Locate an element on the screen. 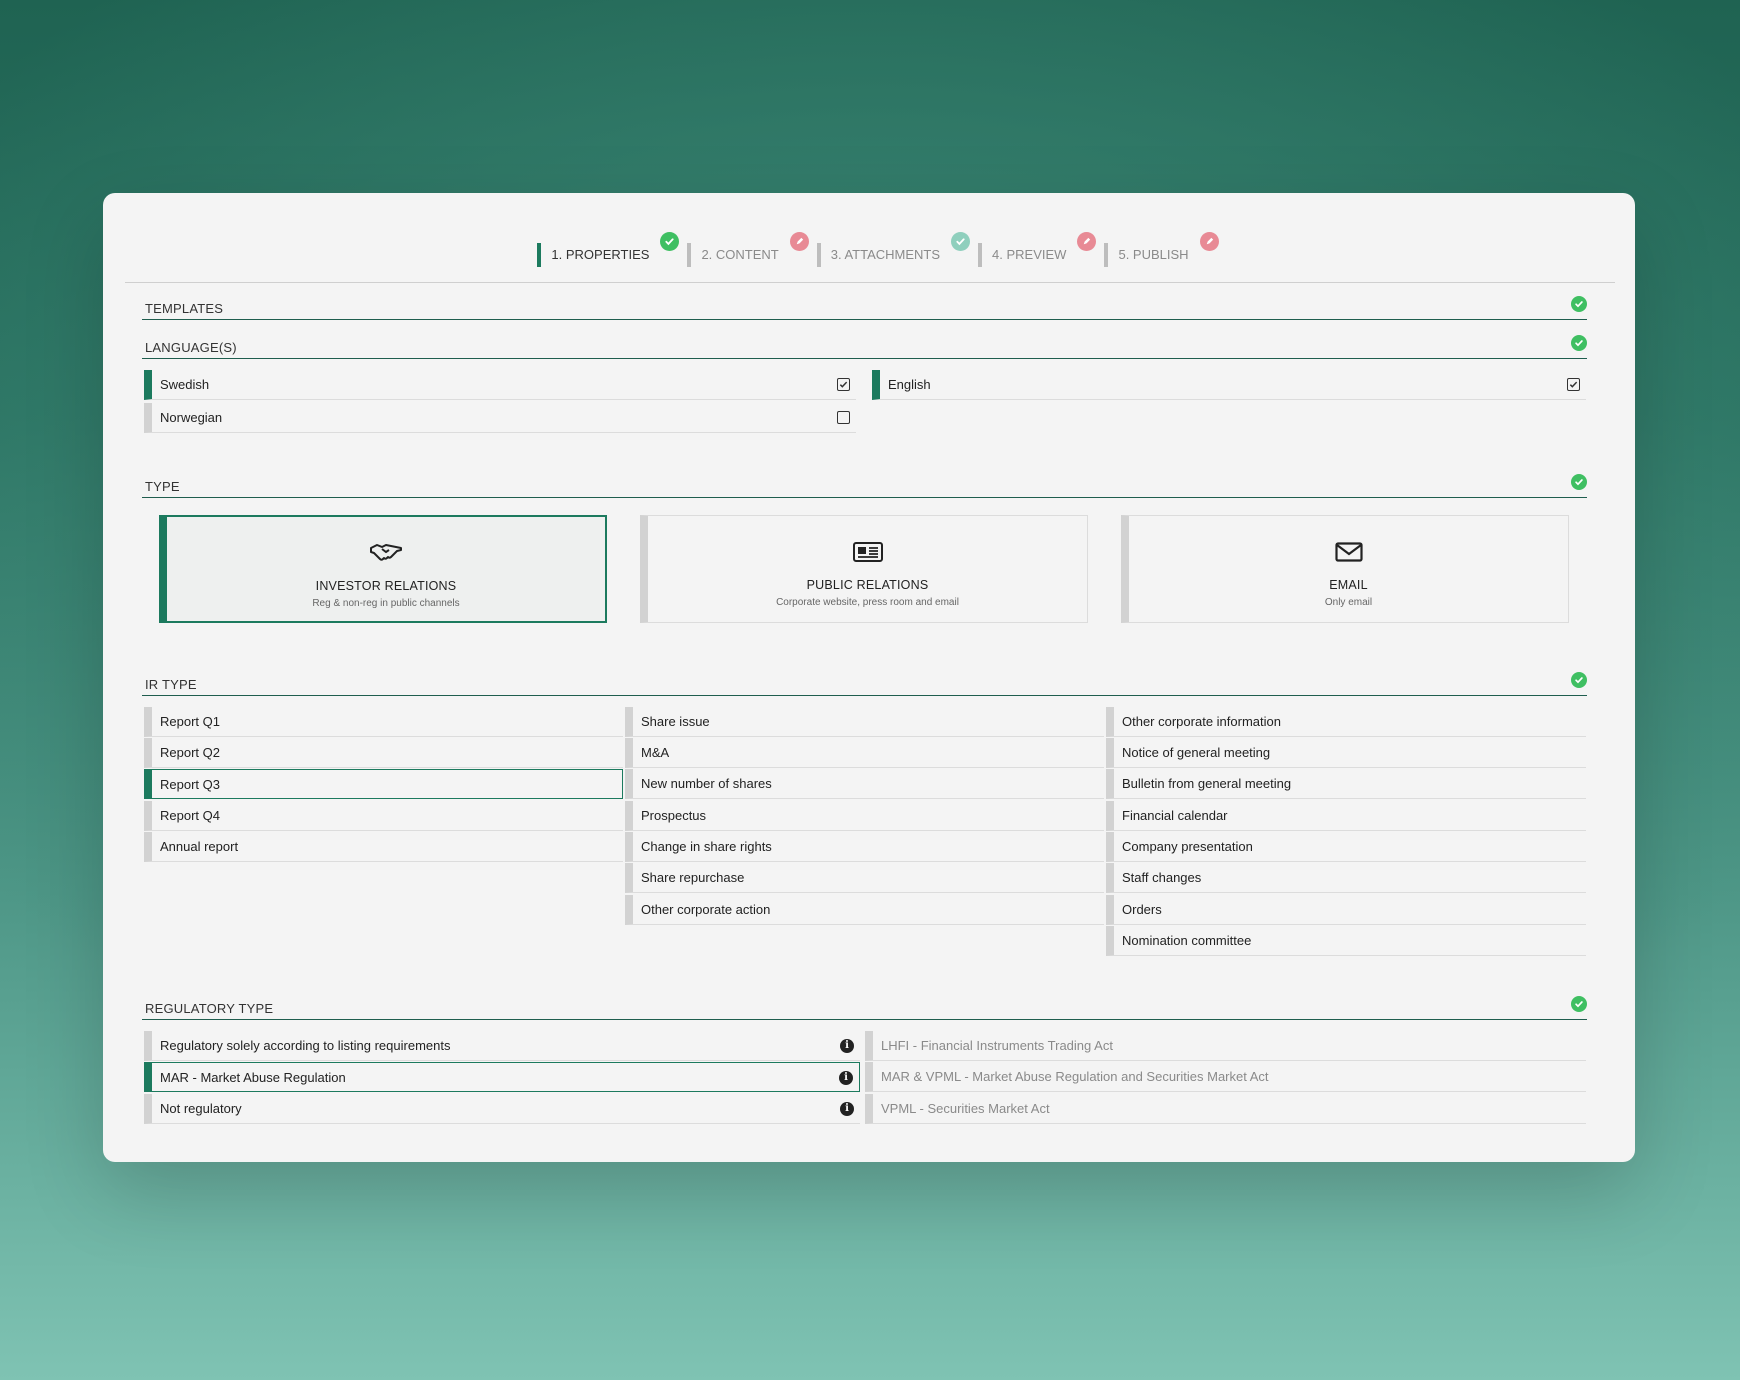 Image resolution: width=1740 pixels, height=1380 pixels. option-label: Other corporate action is located at coordinates (706, 909).